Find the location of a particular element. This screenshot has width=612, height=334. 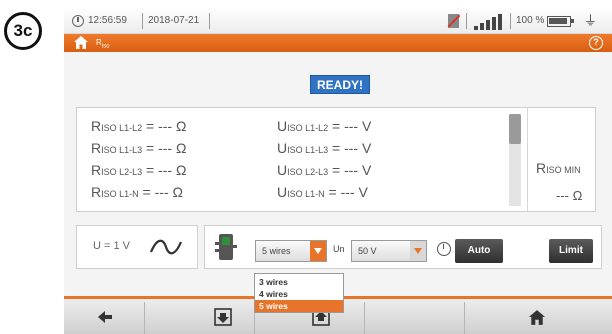

status-bar: 12:56:59 2018-07-21 100 % ⏚ is located at coordinates (338, 21).